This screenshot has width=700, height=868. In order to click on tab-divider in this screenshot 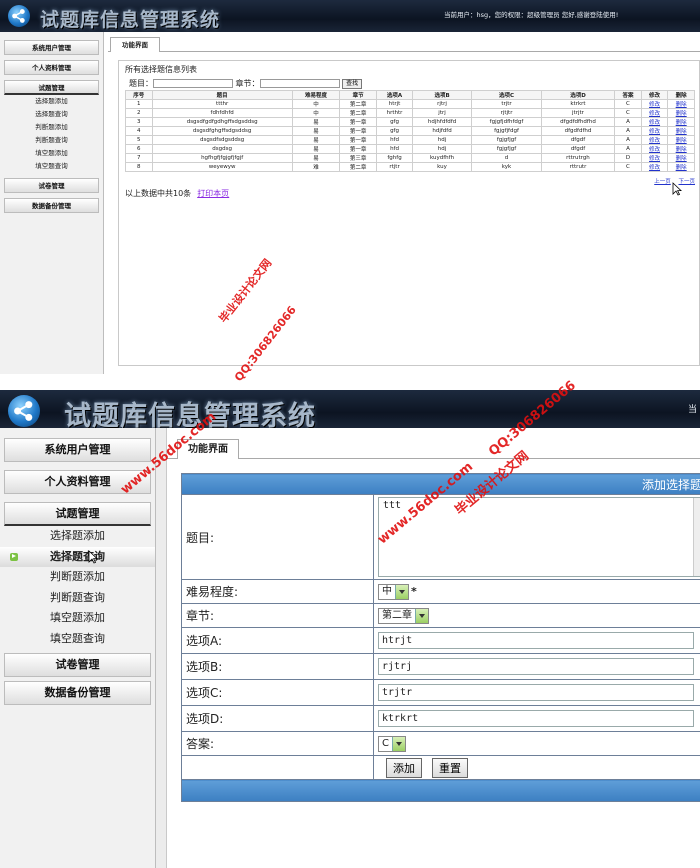, I will do `click(433, 458)`.